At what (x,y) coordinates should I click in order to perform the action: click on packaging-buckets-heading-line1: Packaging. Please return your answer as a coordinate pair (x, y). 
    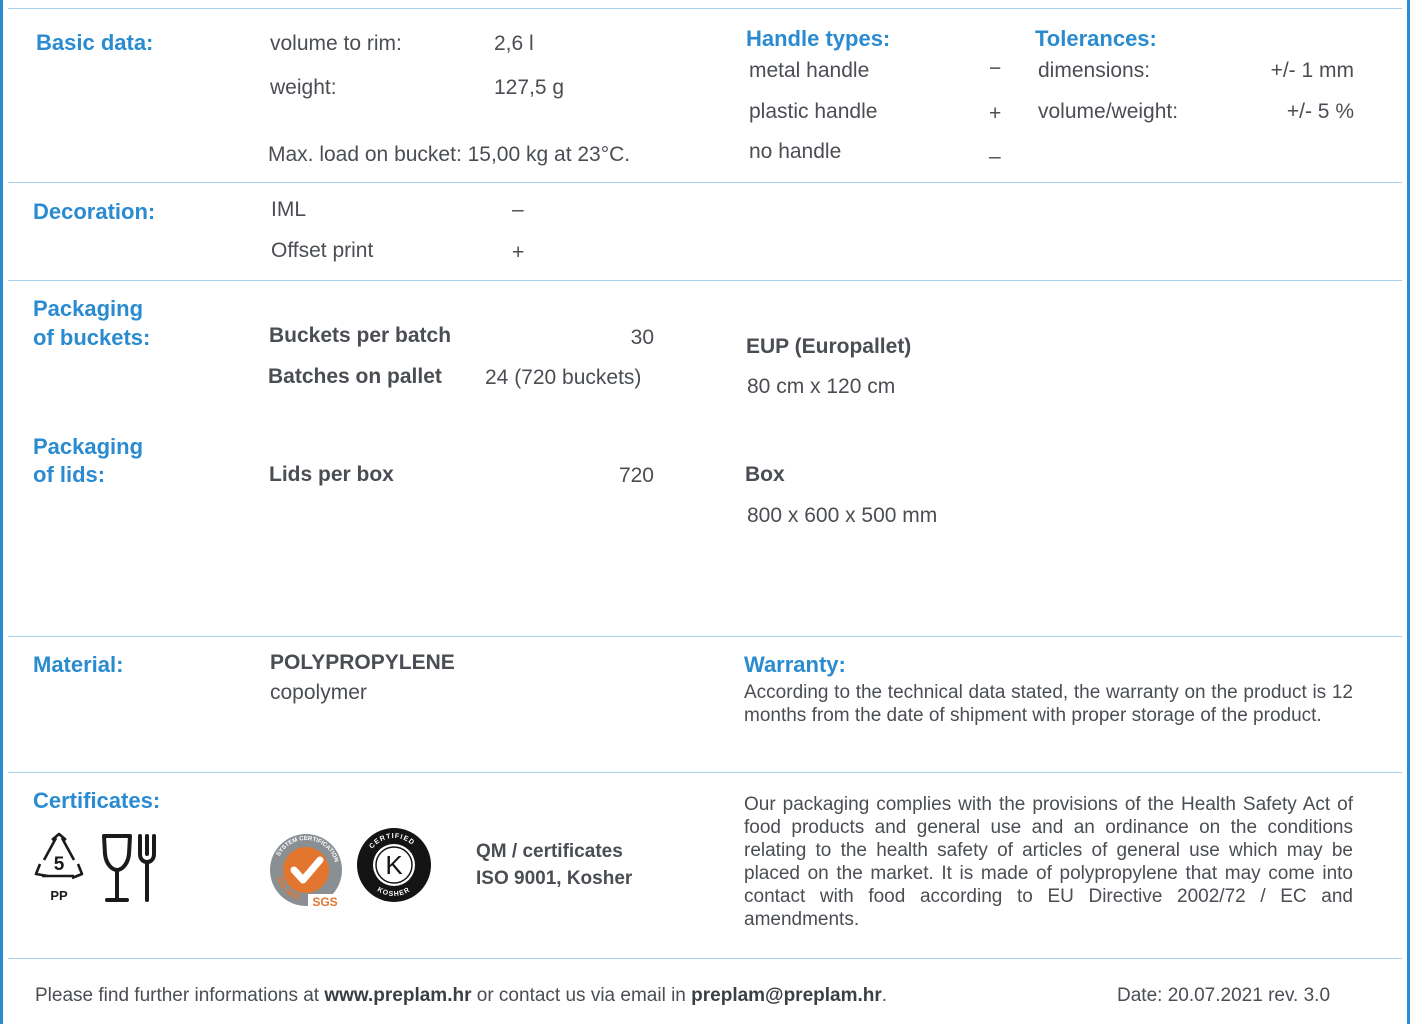
    Looking at the image, I should click on (88, 308).